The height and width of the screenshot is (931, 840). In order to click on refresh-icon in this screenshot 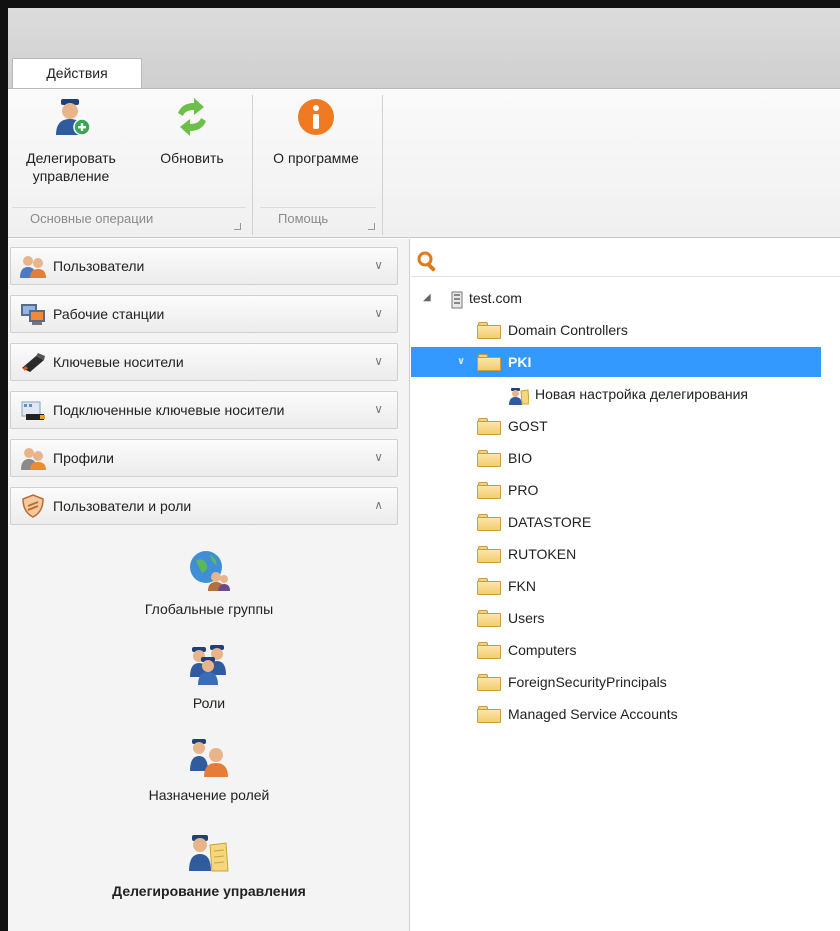, I will do `click(192, 117)`.